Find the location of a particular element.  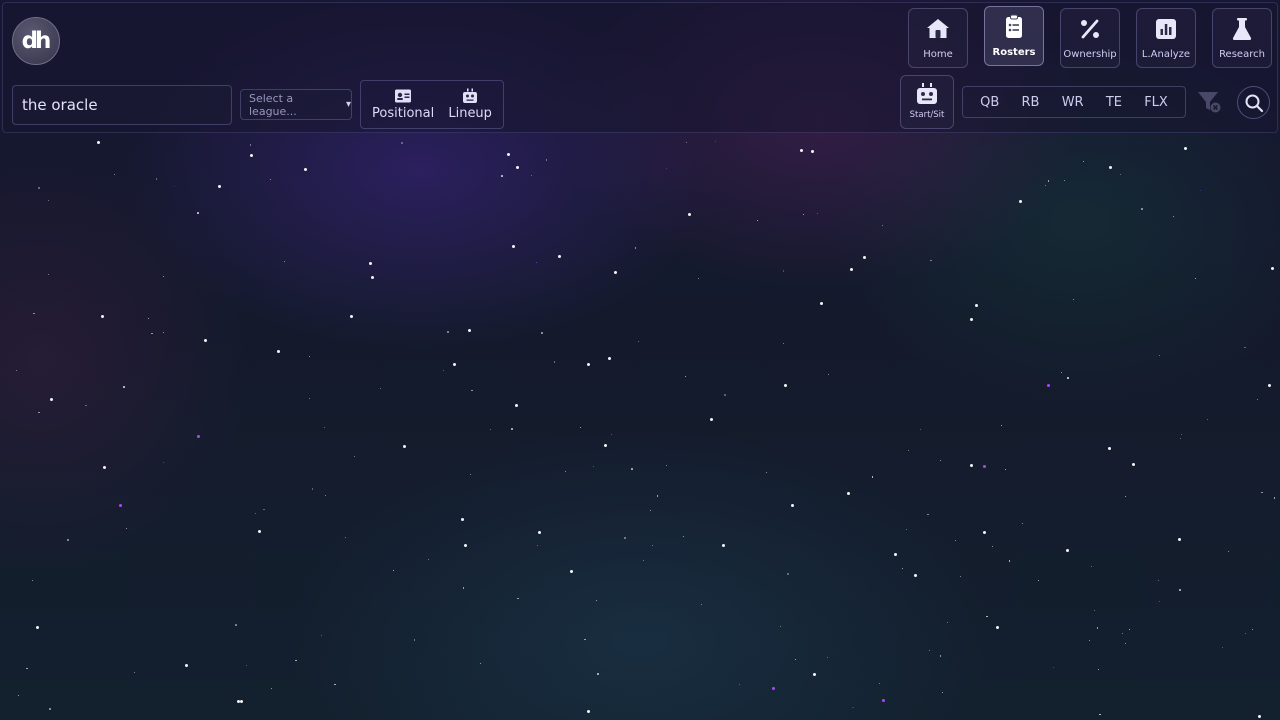

position-filter-te: TE is located at coordinates (1114, 102).